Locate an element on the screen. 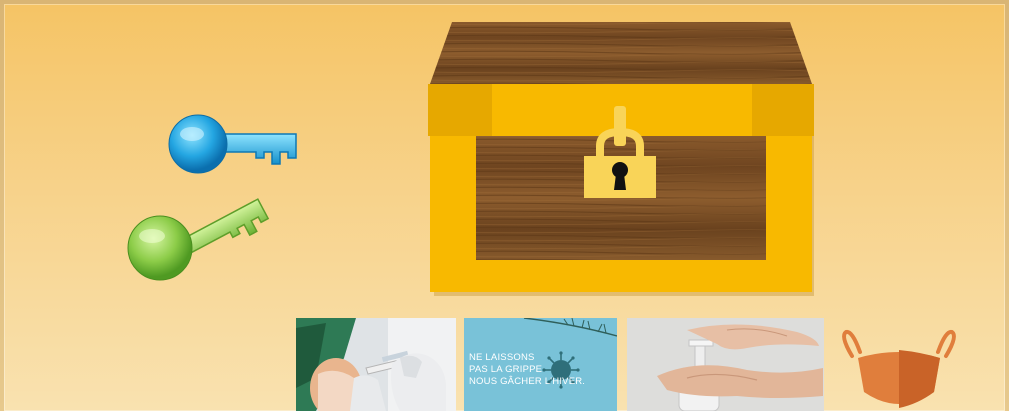 This screenshot has height=411, width=1009. blue-key-icon is located at coordinates (230, 143).